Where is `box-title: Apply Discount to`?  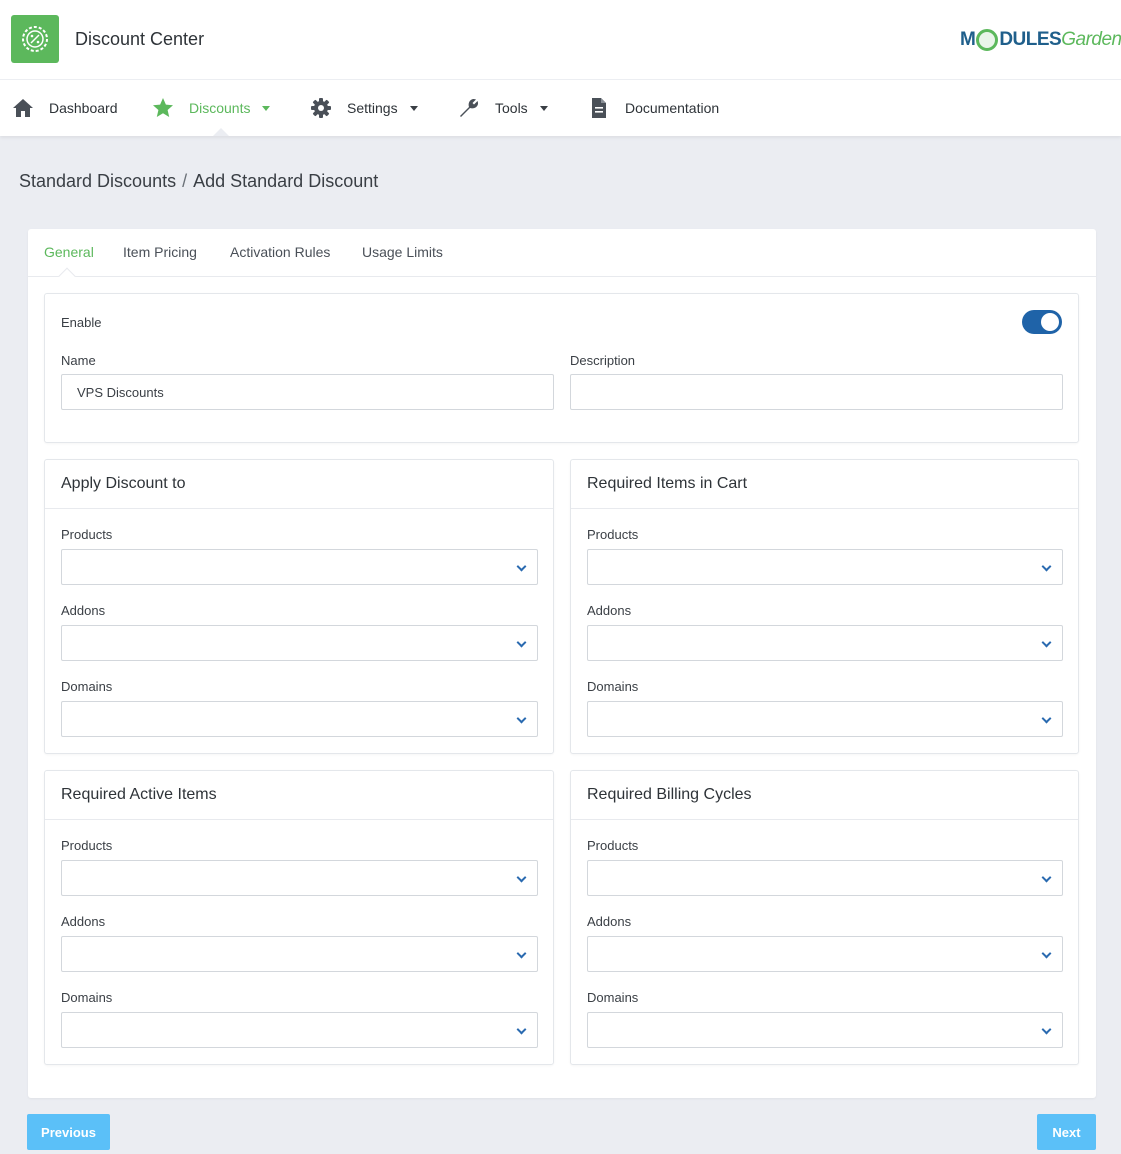 box-title: Apply Discount to is located at coordinates (123, 483).